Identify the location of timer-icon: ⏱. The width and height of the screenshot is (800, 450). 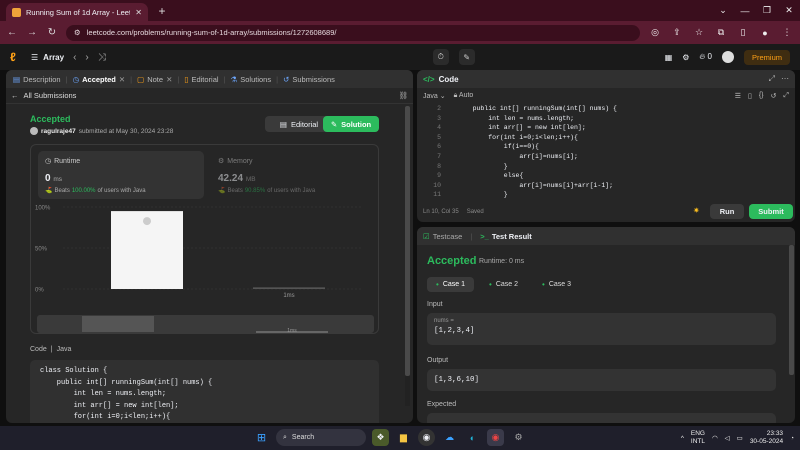
(440, 57).